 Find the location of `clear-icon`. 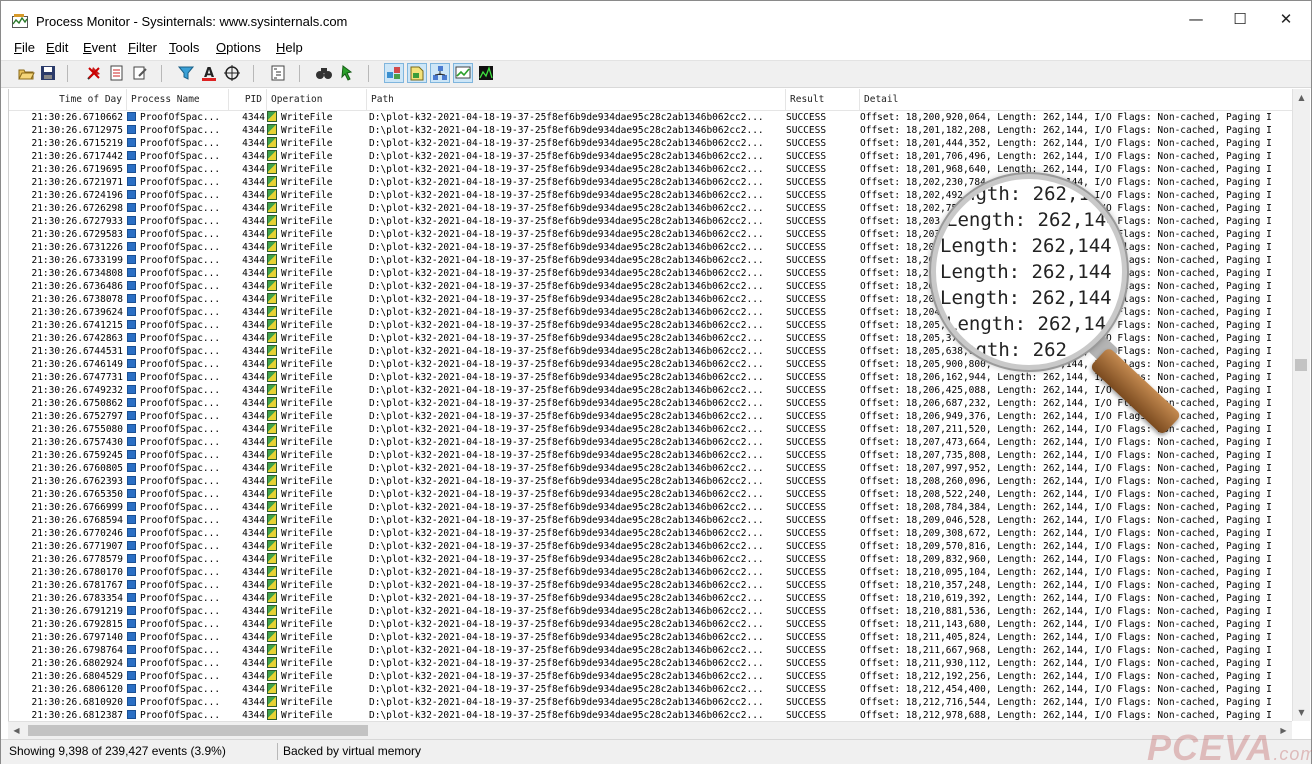

clear-icon is located at coordinates (140, 73).